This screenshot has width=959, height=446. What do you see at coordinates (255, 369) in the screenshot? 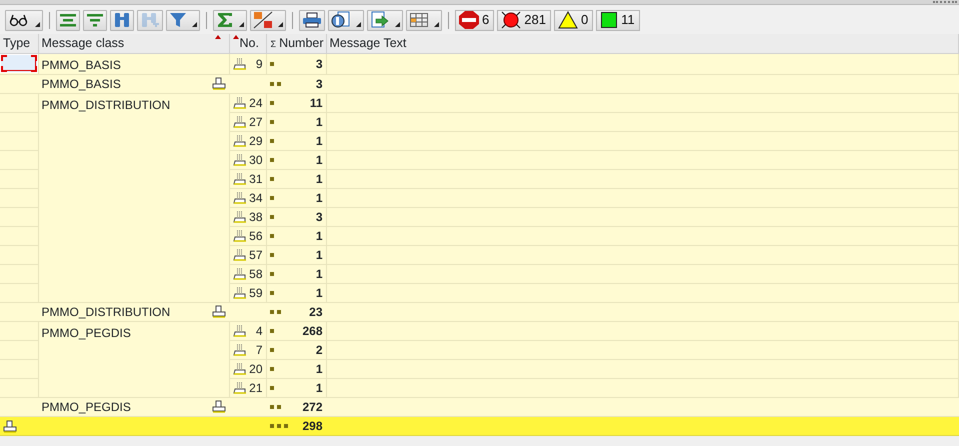
I see `message-number: 20` at bounding box center [255, 369].